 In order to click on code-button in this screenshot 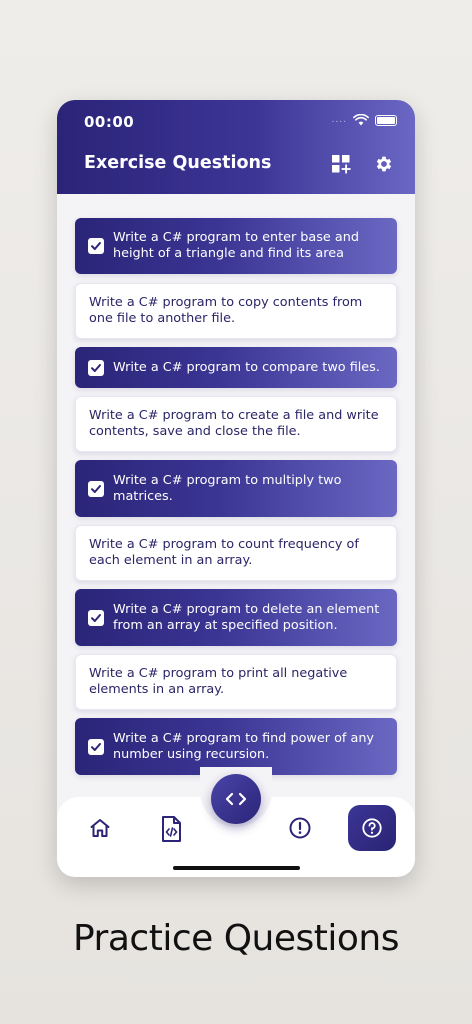, I will do `click(236, 799)`.